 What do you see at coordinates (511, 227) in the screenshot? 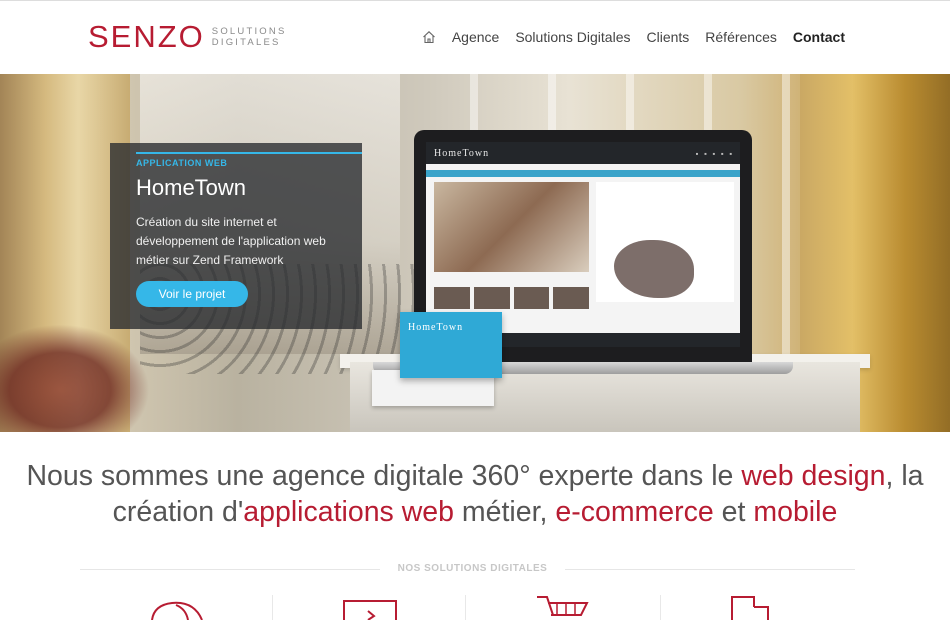
I see `mockup-apartment-photo` at bounding box center [511, 227].